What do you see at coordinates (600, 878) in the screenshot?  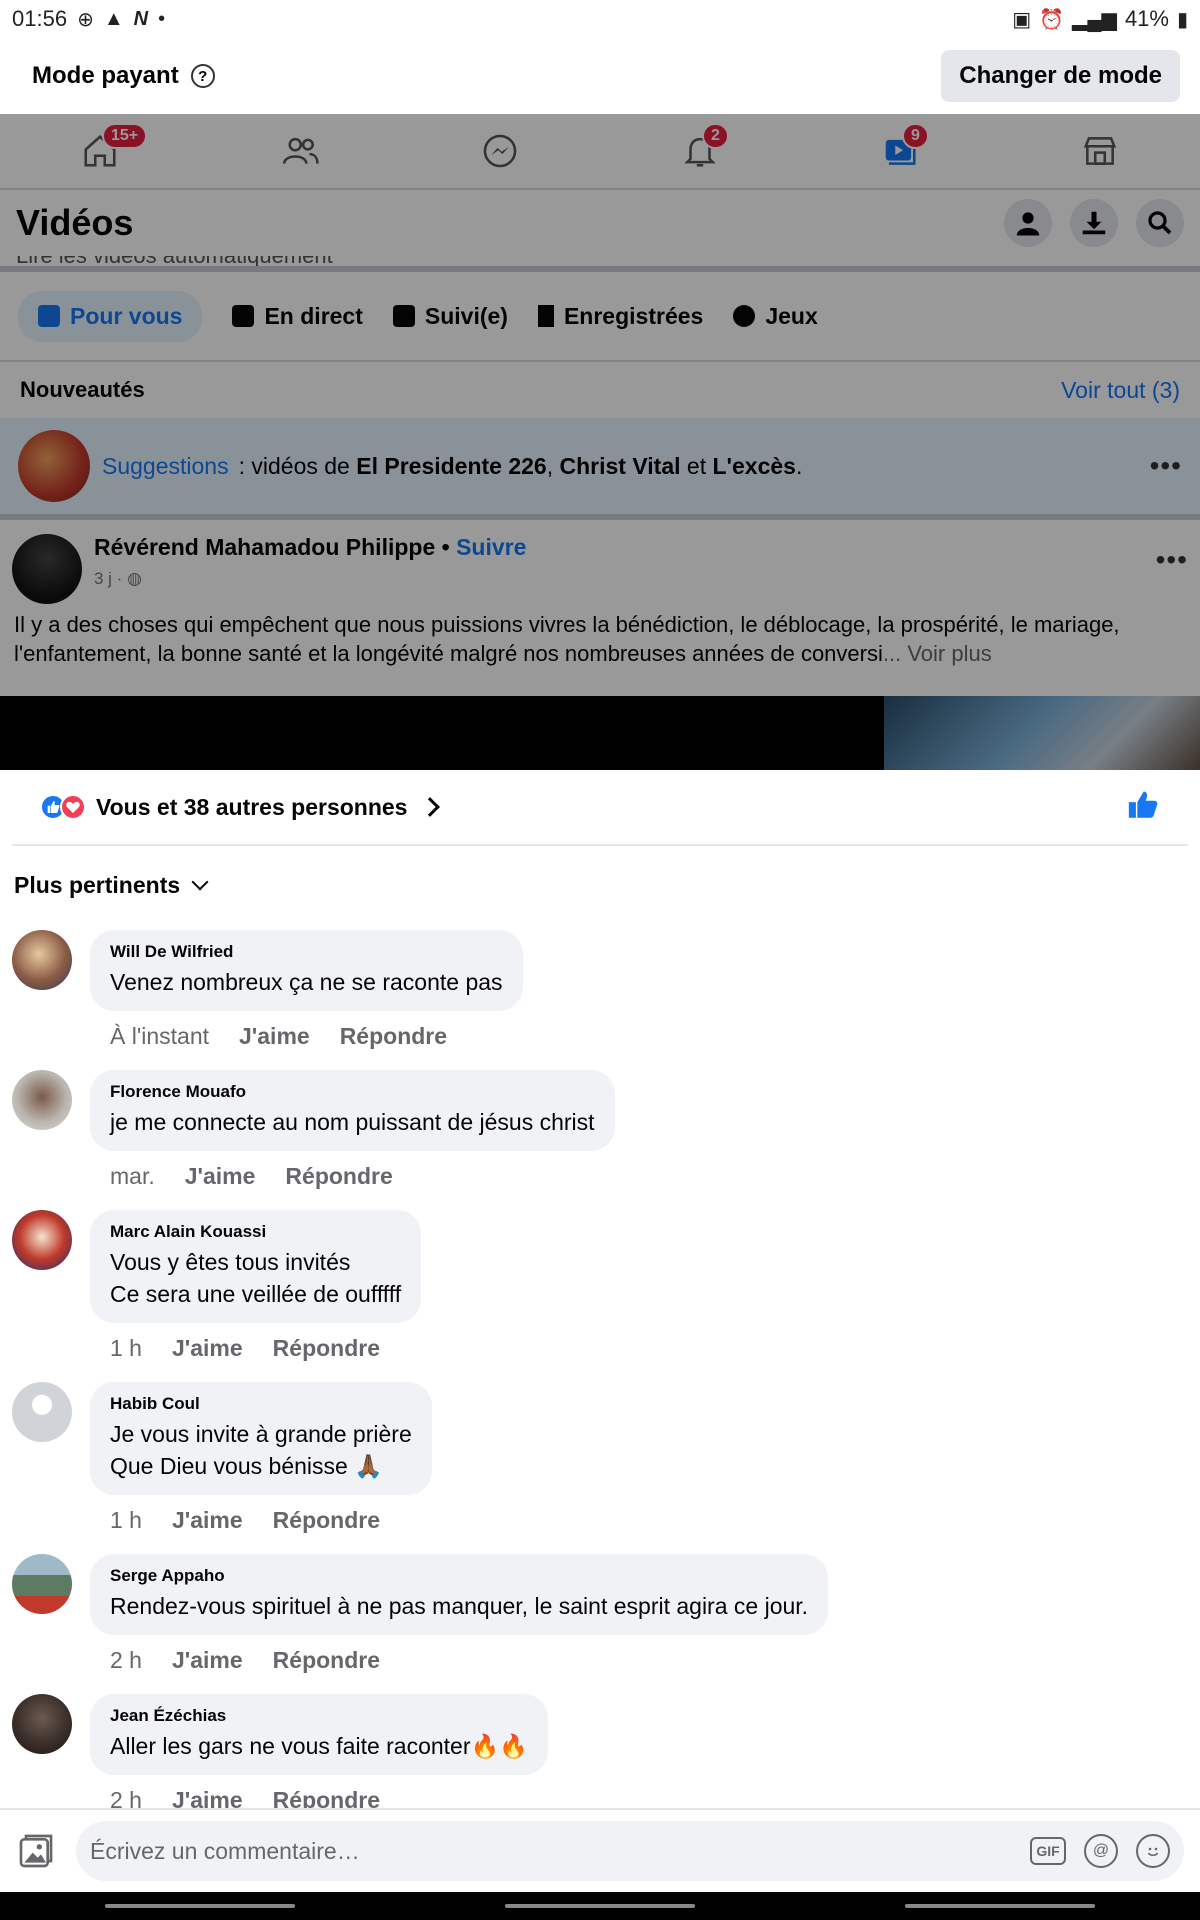 I see `sort-selector: Plus pertinents` at bounding box center [600, 878].